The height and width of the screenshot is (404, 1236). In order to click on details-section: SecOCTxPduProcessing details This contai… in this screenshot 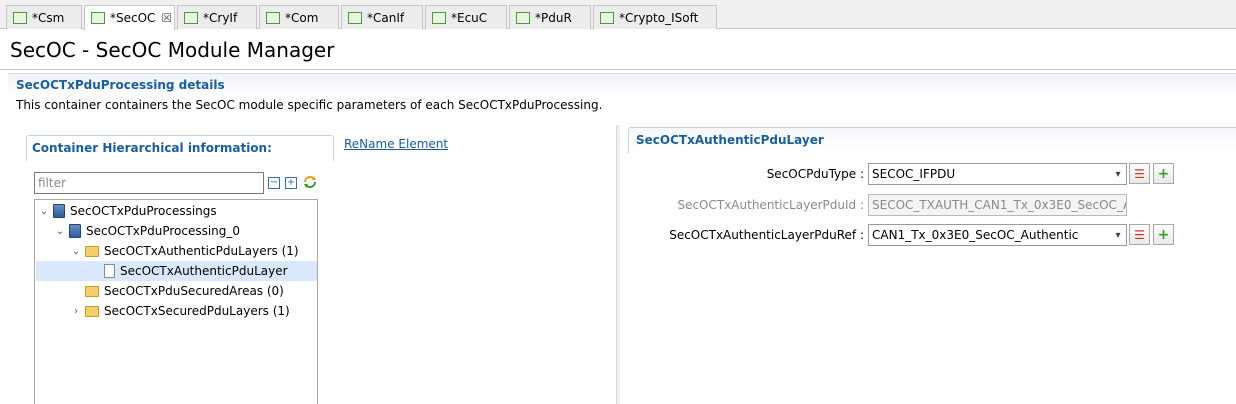, I will do `click(622, 98)`.